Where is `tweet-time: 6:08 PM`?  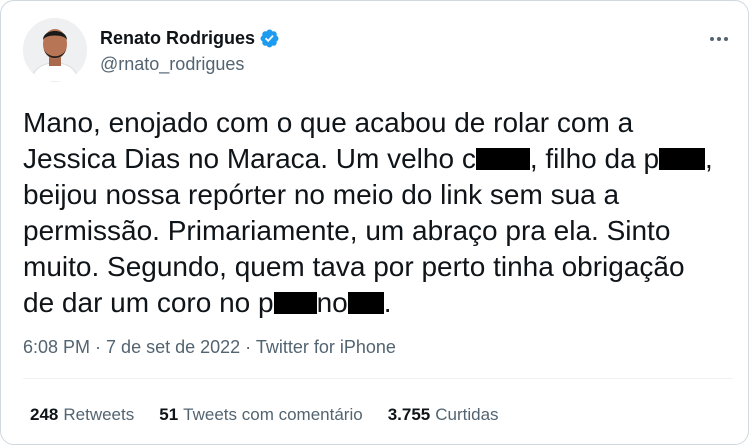
tweet-time: 6:08 PM is located at coordinates (56, 347).